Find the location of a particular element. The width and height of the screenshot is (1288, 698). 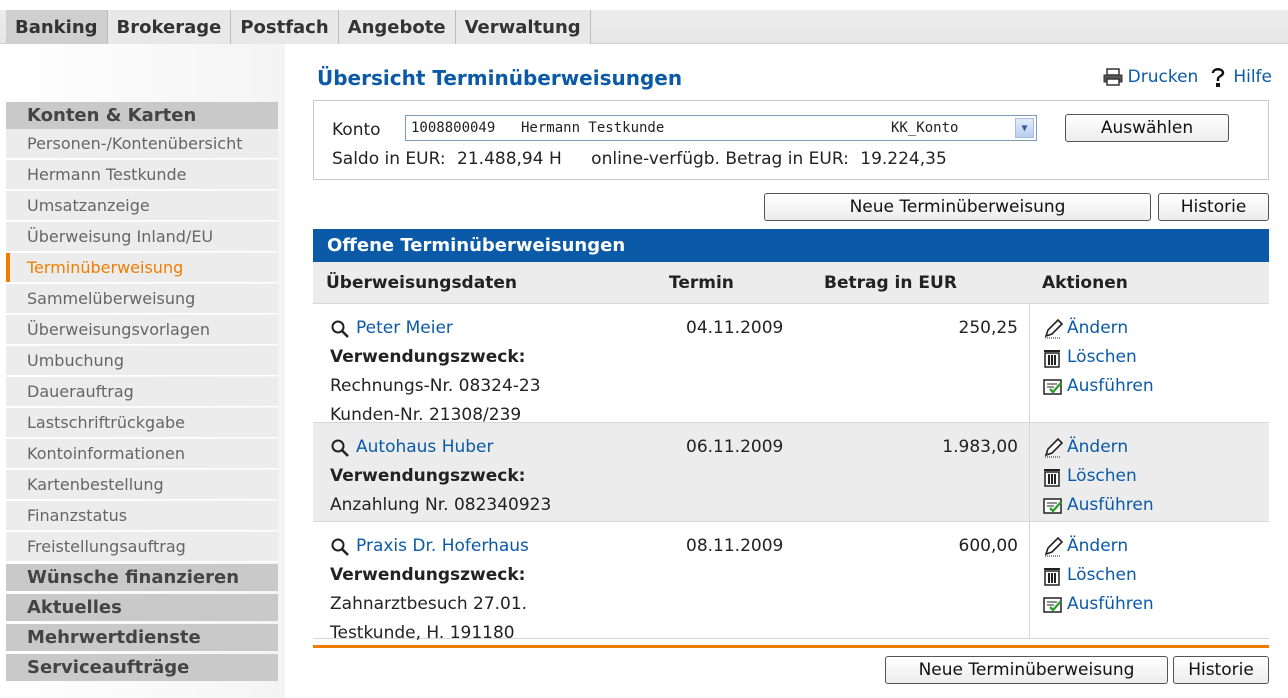

column-aktionen: Aktionen is located at coordinates (1149, 283).